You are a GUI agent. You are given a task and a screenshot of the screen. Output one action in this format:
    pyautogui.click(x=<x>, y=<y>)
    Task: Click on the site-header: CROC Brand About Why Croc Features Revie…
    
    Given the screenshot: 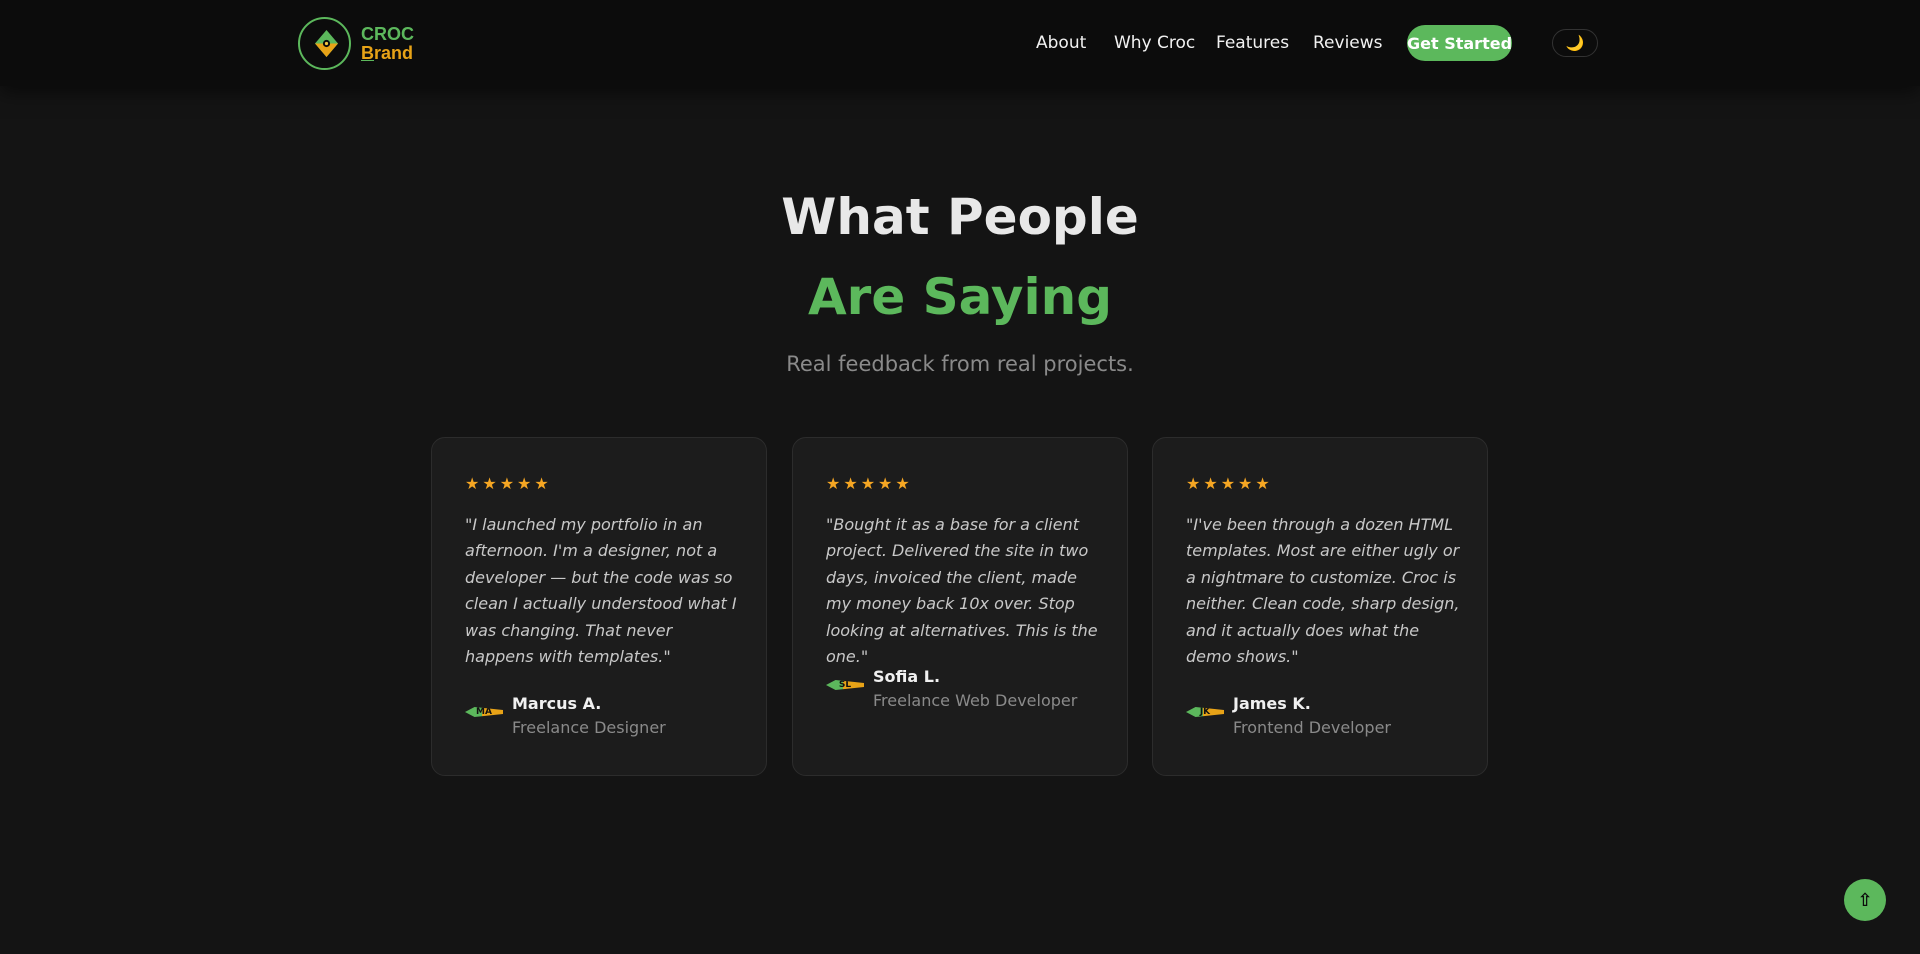 What is the action you would take?
    pyautogui.click(x=960, y=43)
    